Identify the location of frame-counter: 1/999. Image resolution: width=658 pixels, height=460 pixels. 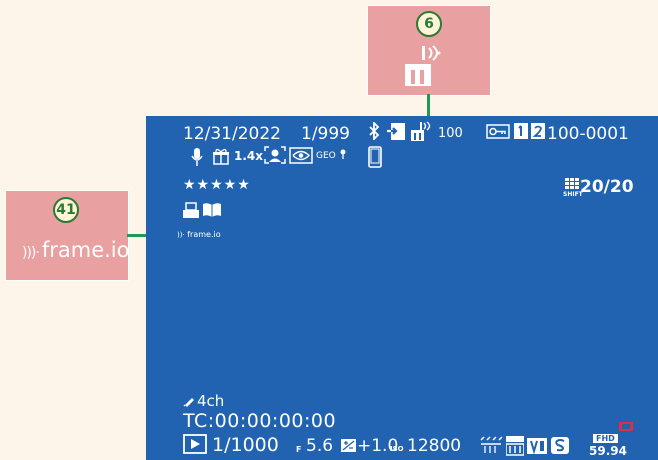
(325, 134).